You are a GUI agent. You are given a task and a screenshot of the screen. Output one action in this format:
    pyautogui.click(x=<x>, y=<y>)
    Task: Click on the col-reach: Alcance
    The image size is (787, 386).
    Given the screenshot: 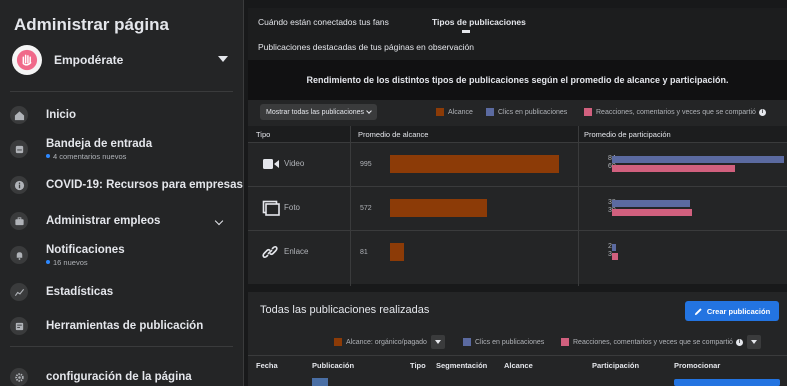 What is the action you would take?
    pyautogui.click(x=518, y=365)
    